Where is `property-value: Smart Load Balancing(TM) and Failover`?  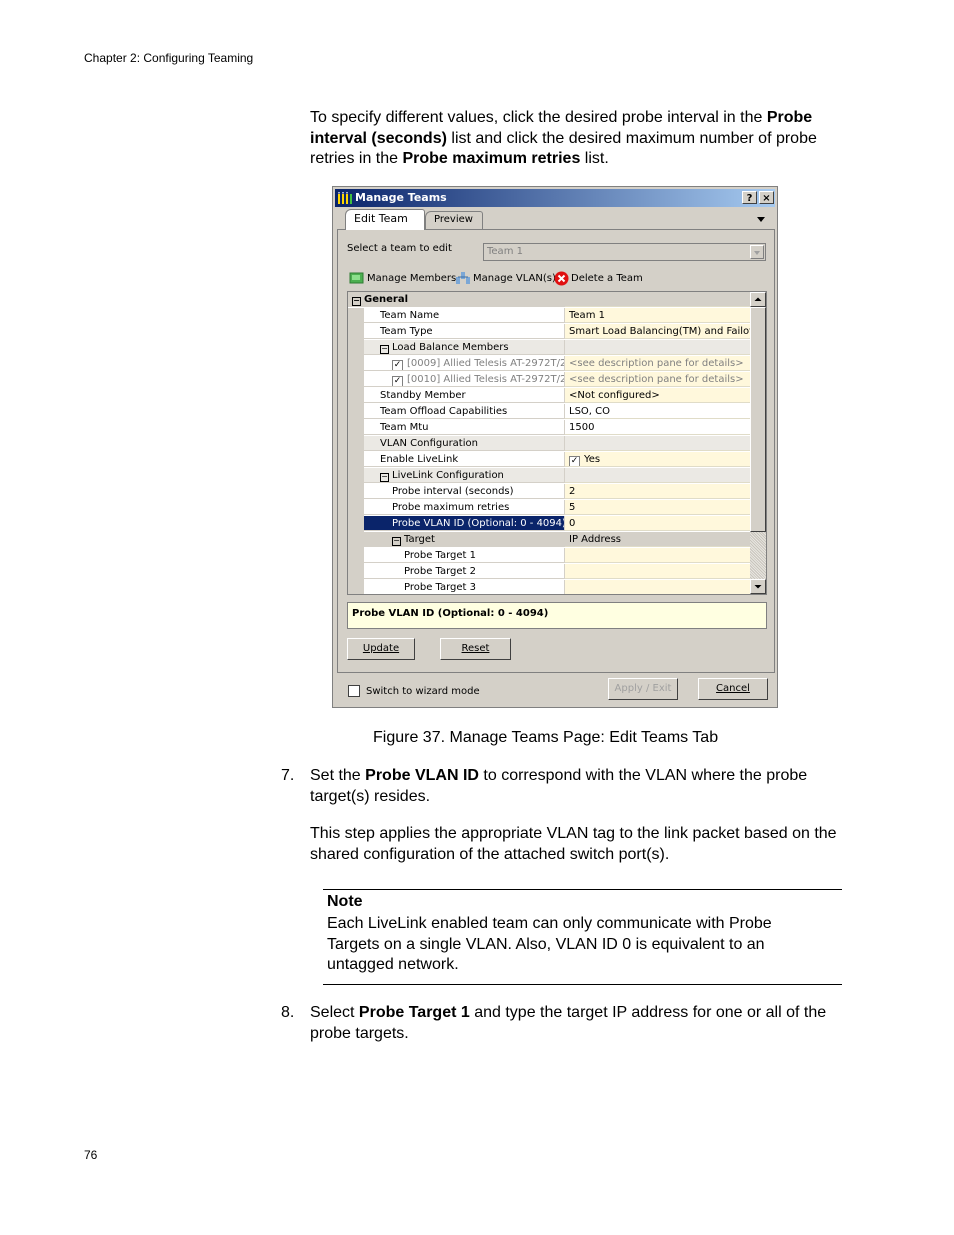
property-value: Smart Load Balancing(TM) and Failover is located at coordinates (657, 331).